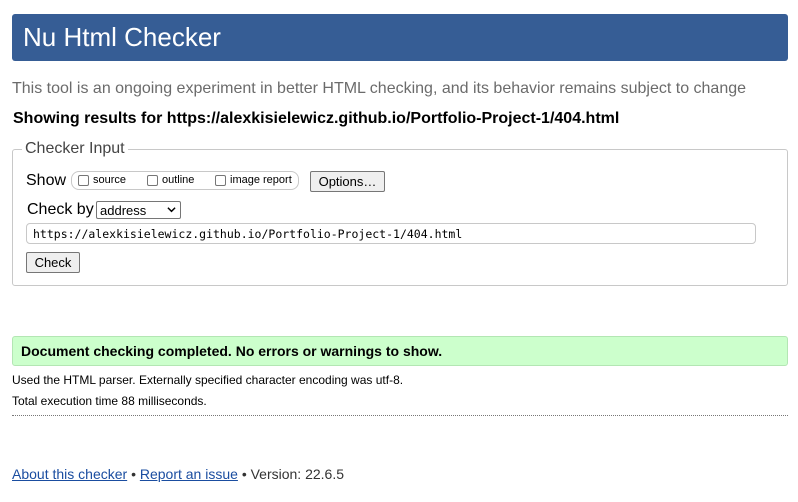  I want to click on source-label: source, so click(110, 180).